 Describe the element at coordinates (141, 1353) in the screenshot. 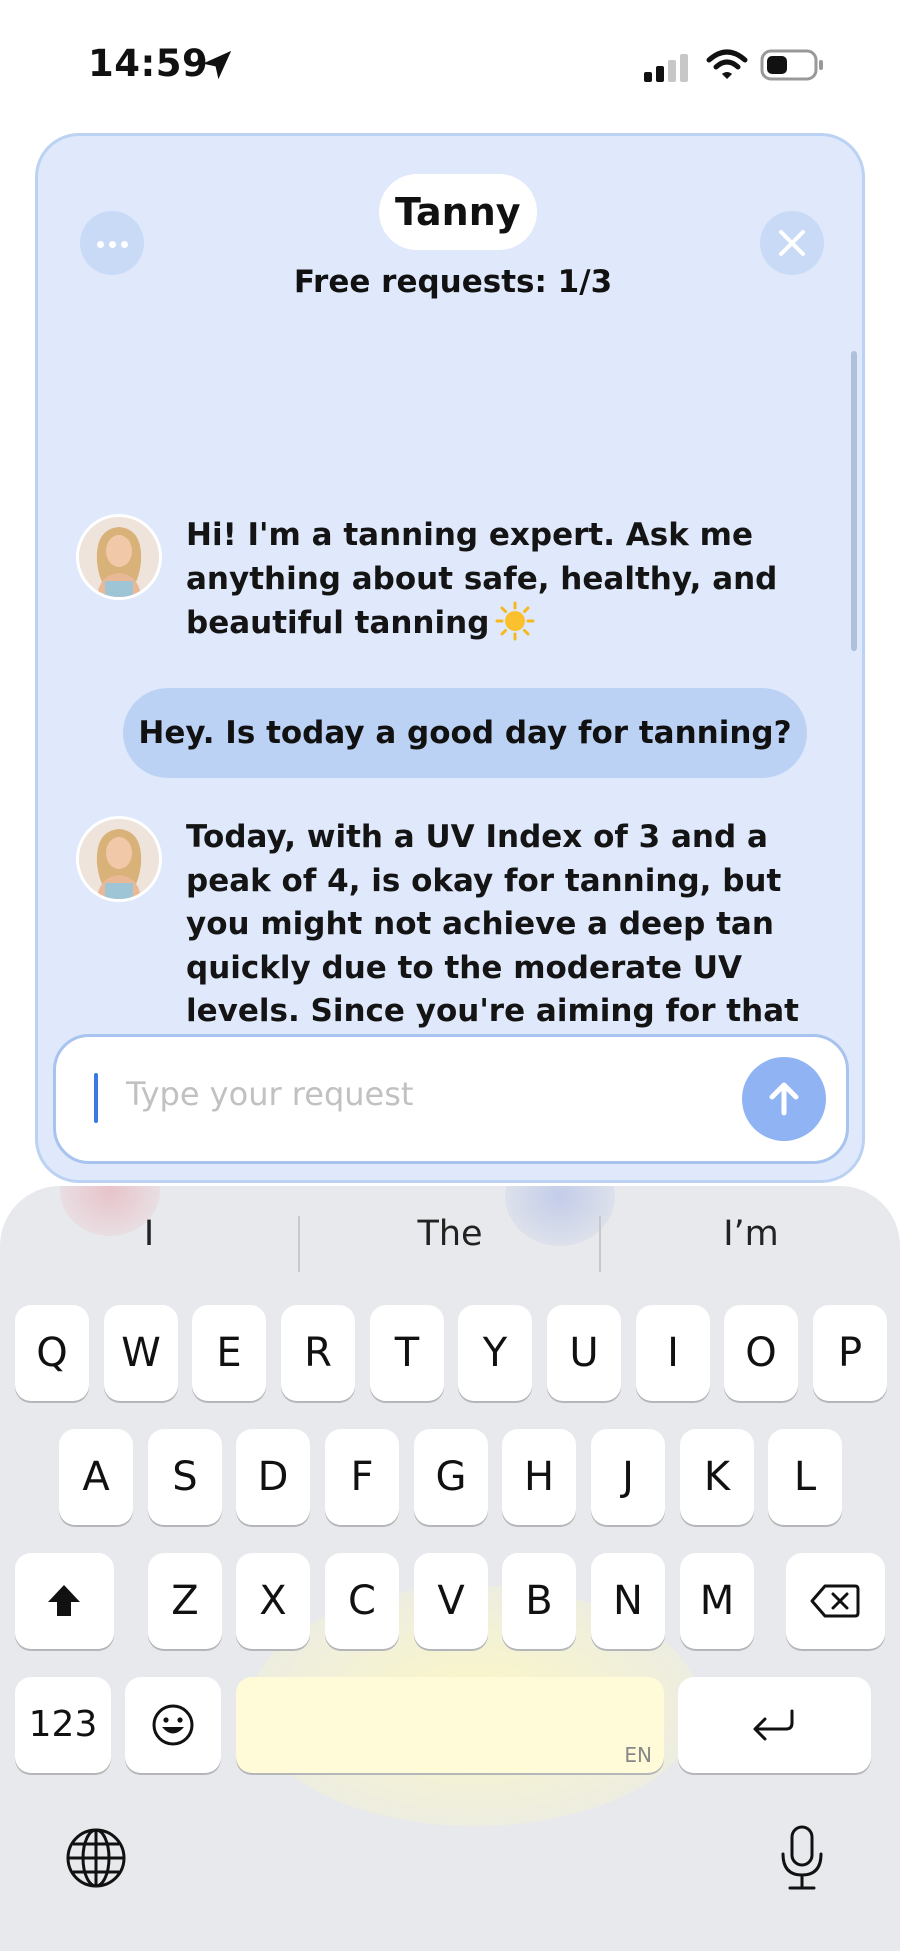

I see `key-w: W` at that location.